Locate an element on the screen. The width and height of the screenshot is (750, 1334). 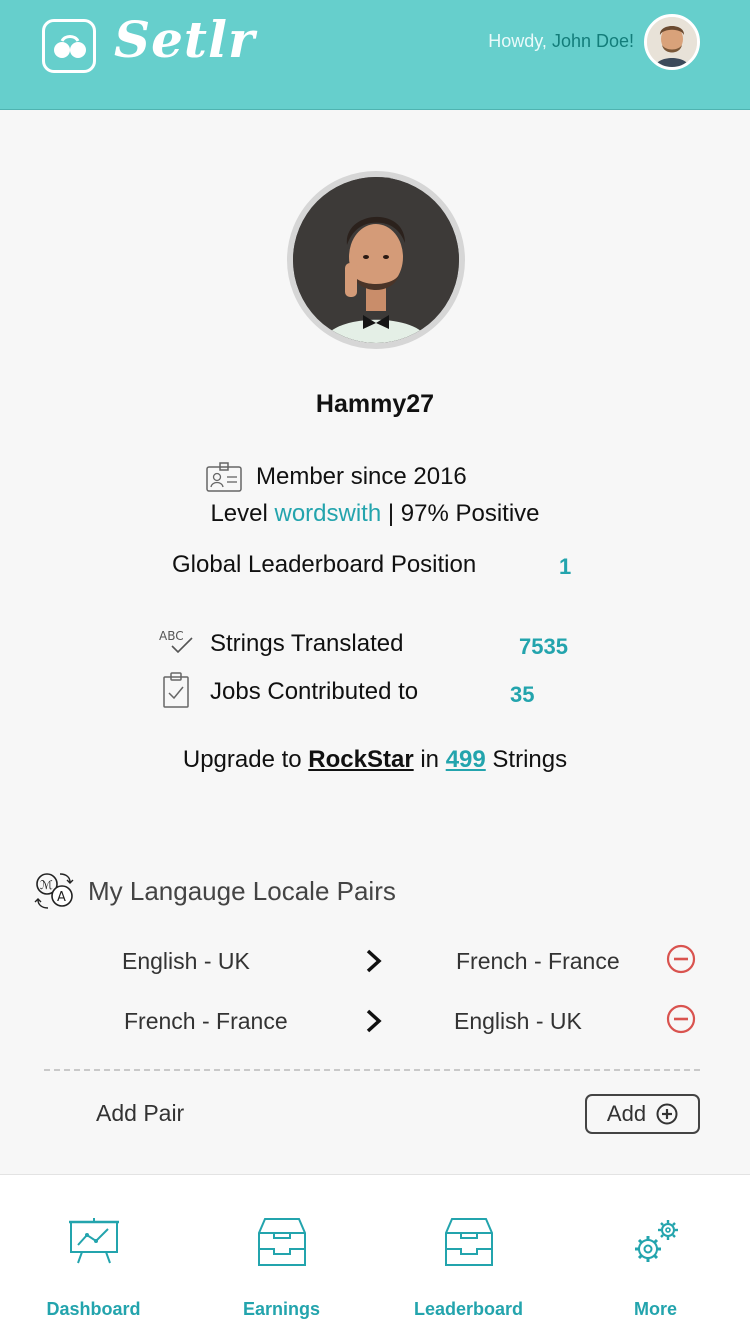
upgrade-prefix: Upgrade to is located at coordinates (242, 759).